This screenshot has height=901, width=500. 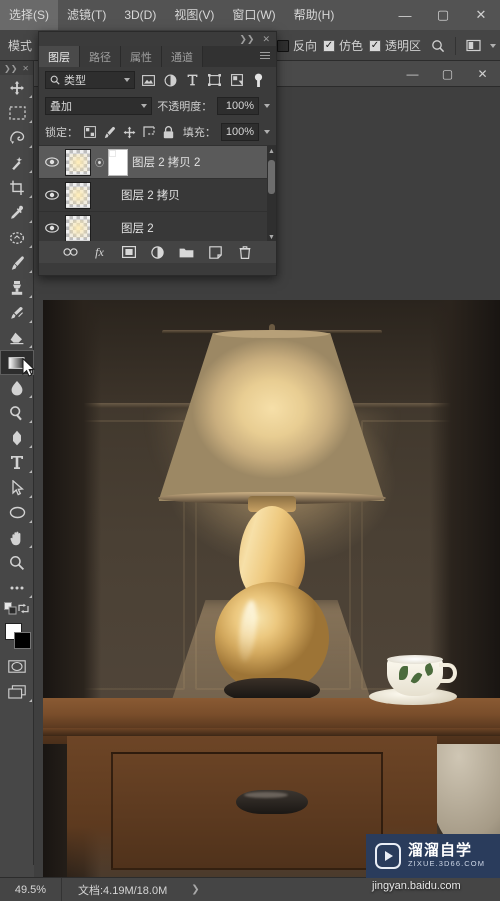 I want to click on eyedropper-tool, so click(x=17, y=212).